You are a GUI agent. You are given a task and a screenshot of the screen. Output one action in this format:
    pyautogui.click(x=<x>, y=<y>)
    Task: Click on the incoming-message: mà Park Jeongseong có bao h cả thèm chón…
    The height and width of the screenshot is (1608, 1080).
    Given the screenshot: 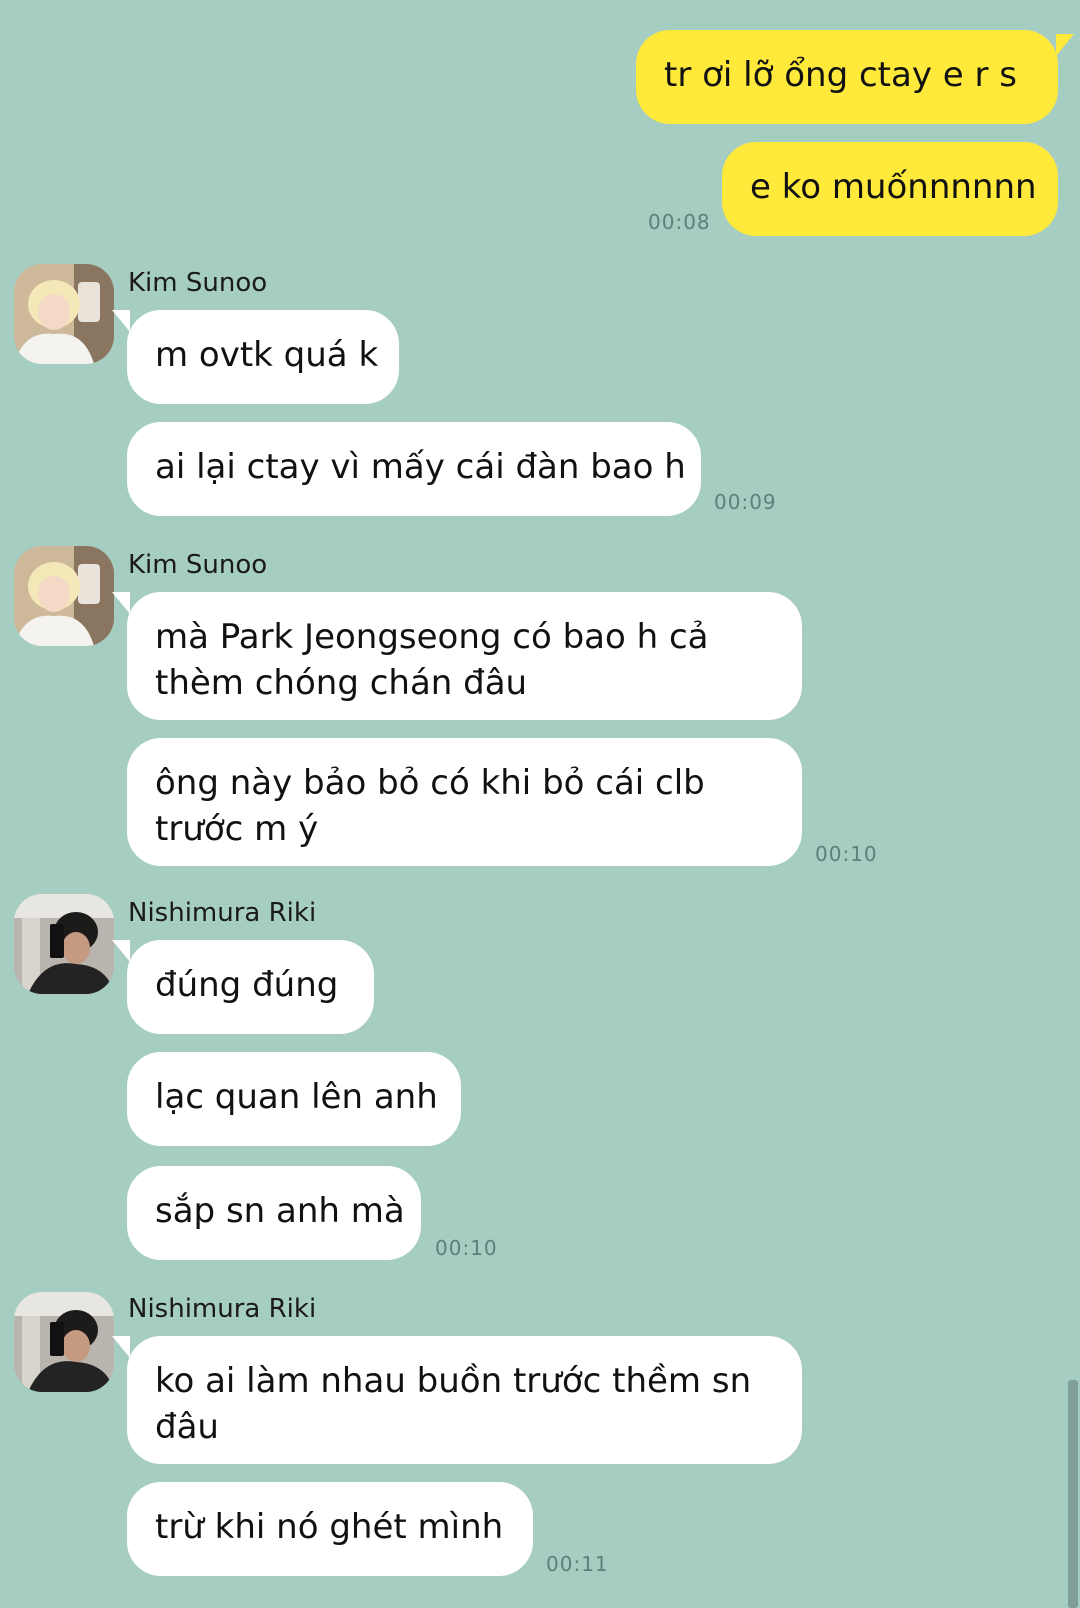 What is the action you would take?
    pyautogui.click(x=464, y=656)
    